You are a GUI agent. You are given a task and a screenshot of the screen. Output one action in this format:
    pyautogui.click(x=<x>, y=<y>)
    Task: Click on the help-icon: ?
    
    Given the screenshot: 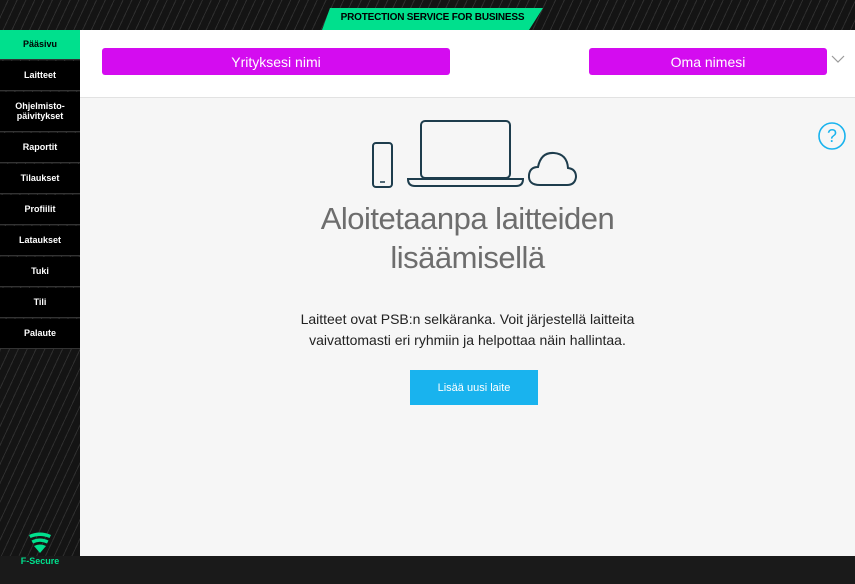 What is the action you would take?
    pyautogui.click(x=832, y=136)
    